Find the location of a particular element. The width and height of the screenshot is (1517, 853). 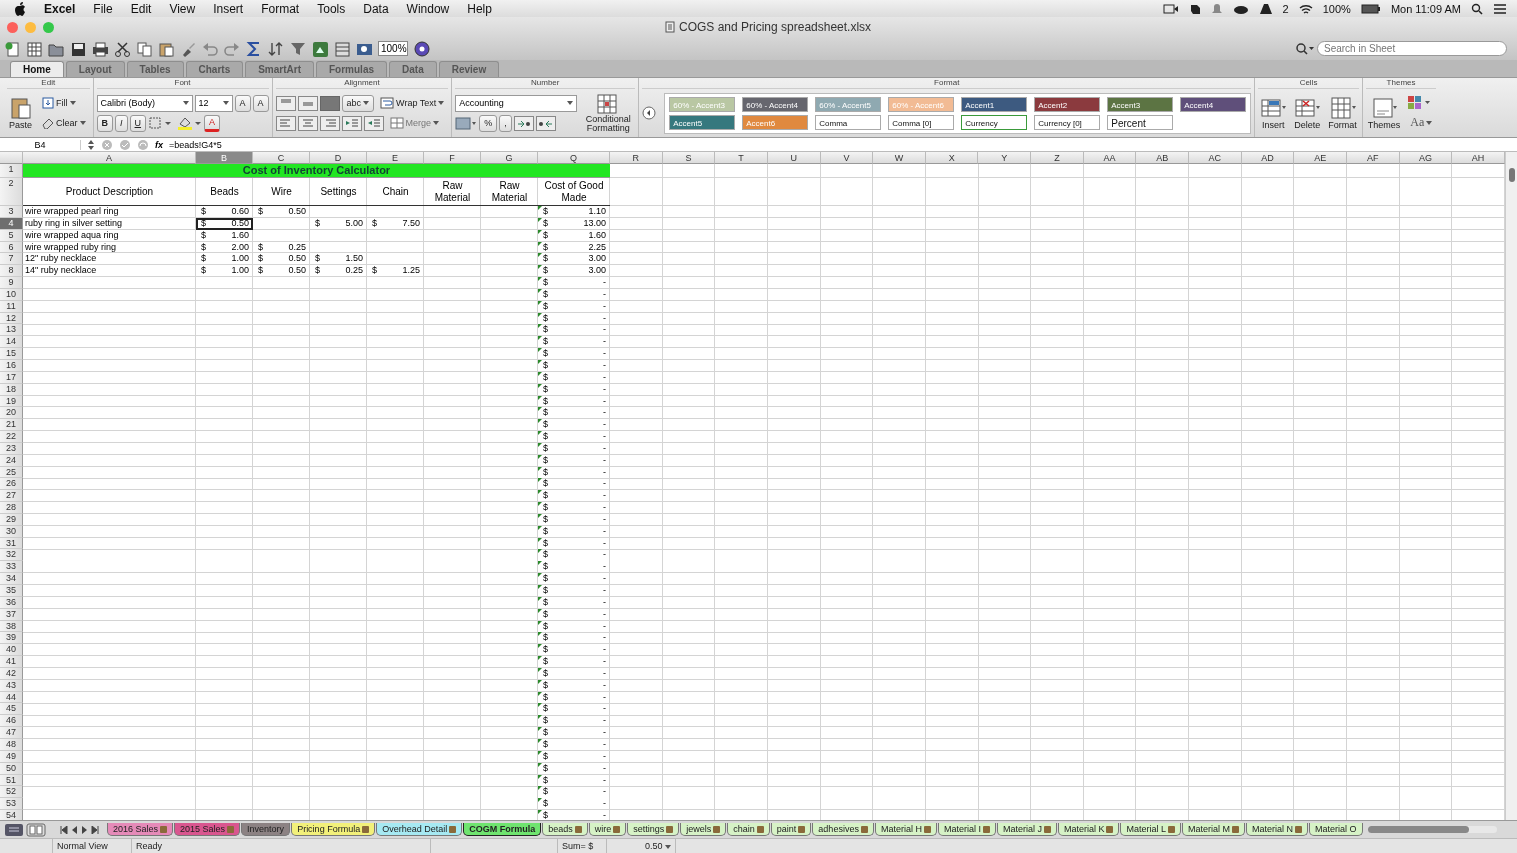

sum-value: 0.50 is located at coordinates (641, 846).